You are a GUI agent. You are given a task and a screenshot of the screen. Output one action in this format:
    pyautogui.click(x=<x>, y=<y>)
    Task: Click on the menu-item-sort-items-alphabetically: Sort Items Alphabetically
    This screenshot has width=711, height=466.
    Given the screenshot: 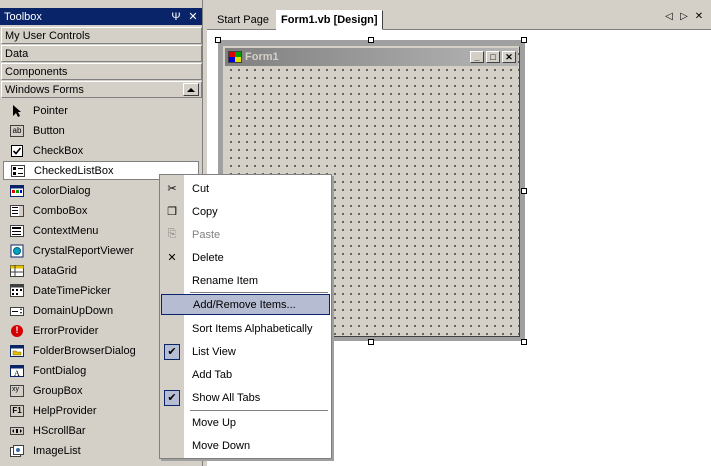 What is the action you would take?
    pyautogui.click(x=245, y=328)
    